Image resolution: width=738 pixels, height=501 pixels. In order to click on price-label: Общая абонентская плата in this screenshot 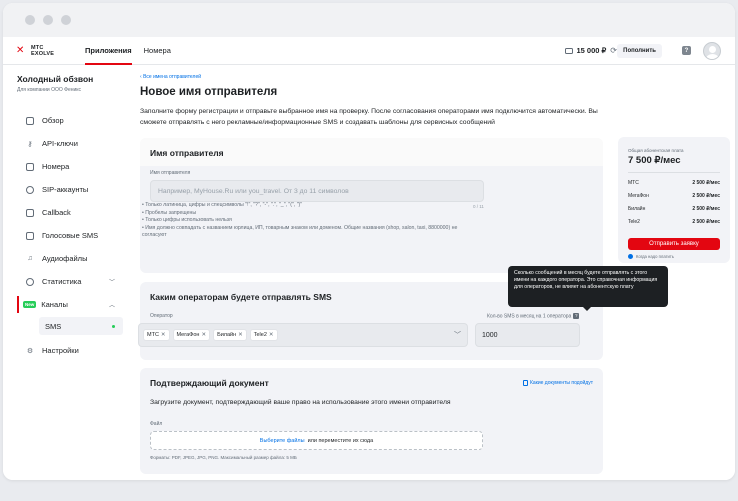, I will do `click(656, 150)`.